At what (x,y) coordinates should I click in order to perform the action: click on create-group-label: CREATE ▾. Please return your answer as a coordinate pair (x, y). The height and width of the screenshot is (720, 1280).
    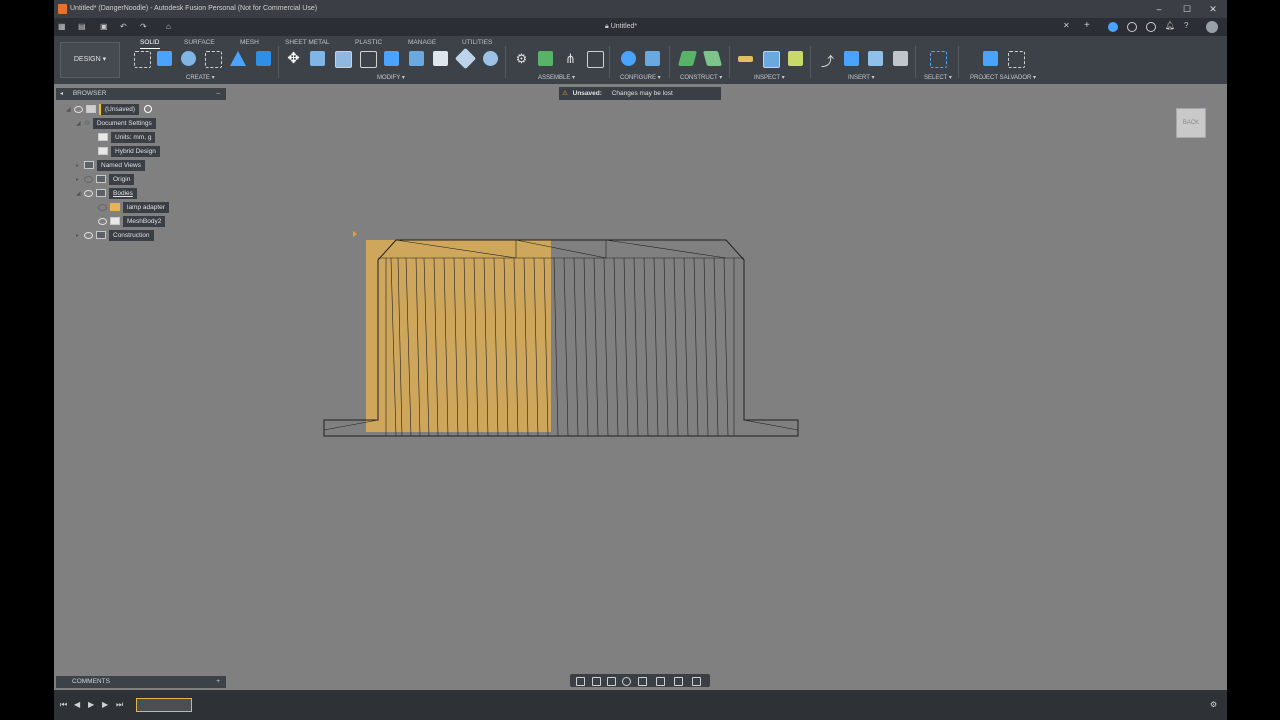
    Looking at the image, I should click on (200, 77).